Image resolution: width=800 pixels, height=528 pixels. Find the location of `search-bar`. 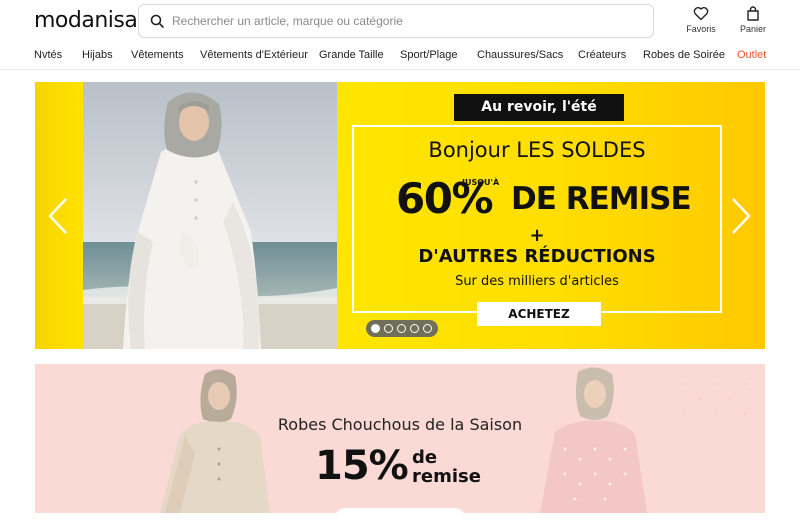

search-bar is located at coordinates (396, 21).